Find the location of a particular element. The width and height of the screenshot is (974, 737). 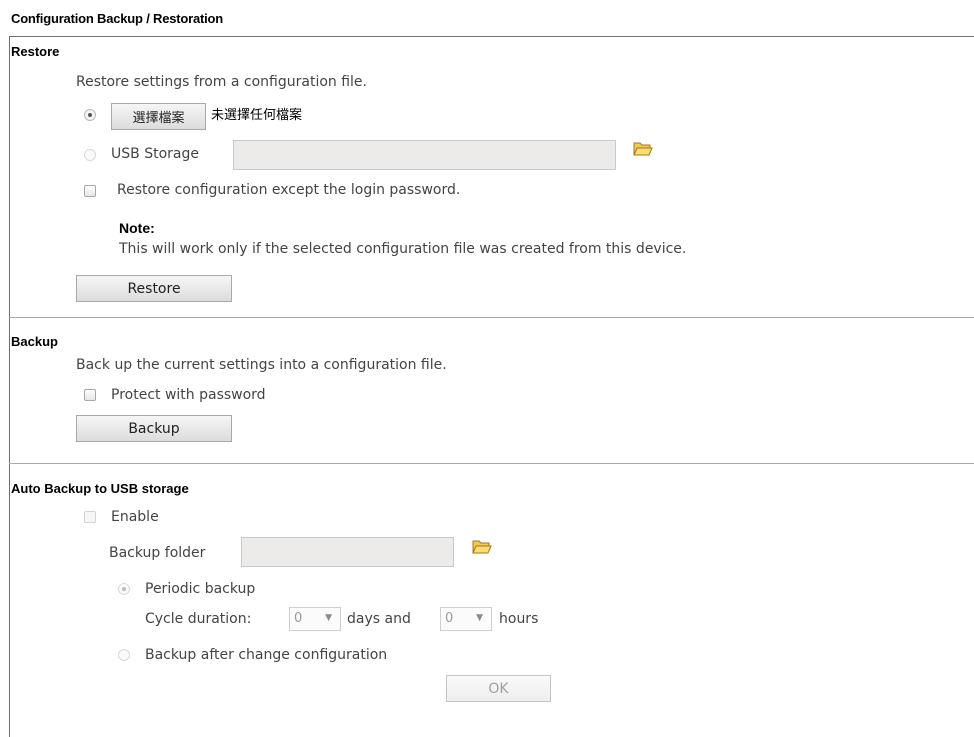

days-value: 0 is located at coordinates (298, 618).